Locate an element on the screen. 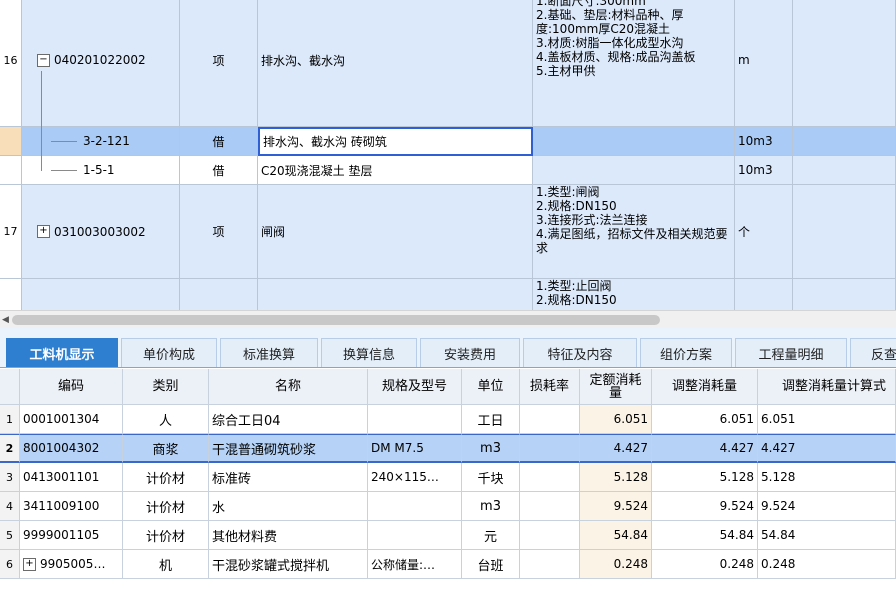 Image resolution: width=896 pixels, height=601 pixels. resource-code: 9999001105 is located at coordinates (71, 535).